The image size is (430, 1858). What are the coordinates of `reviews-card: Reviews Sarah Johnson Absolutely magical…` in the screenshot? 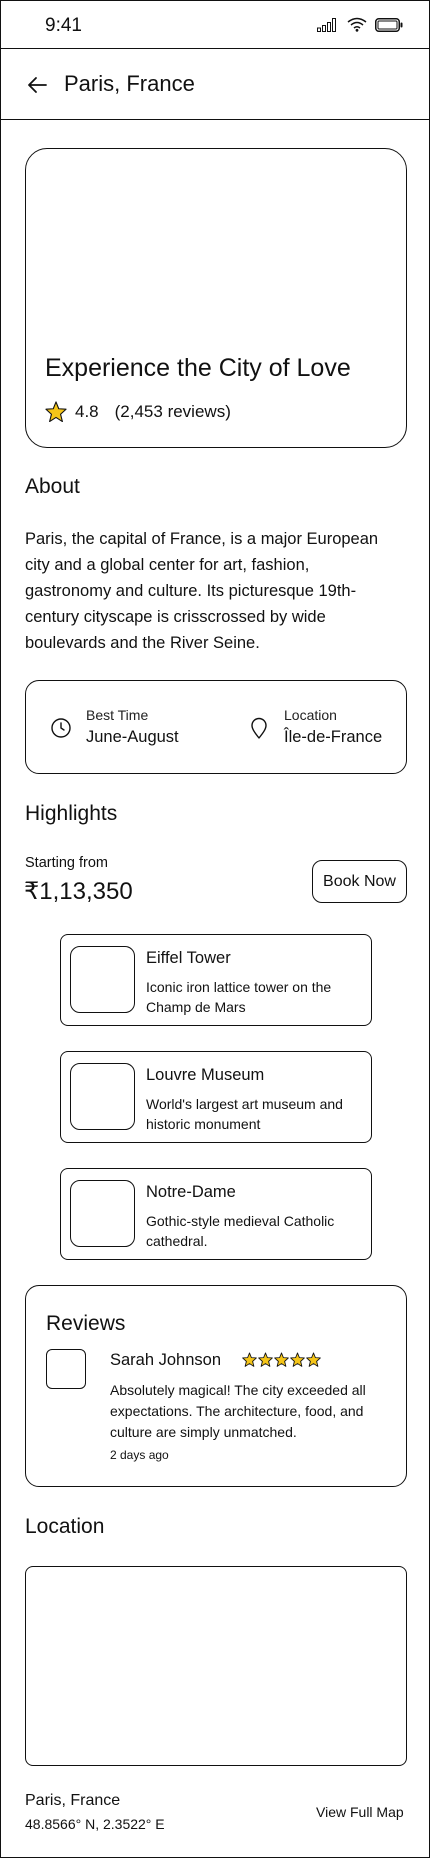 It's located at (216, 1386).